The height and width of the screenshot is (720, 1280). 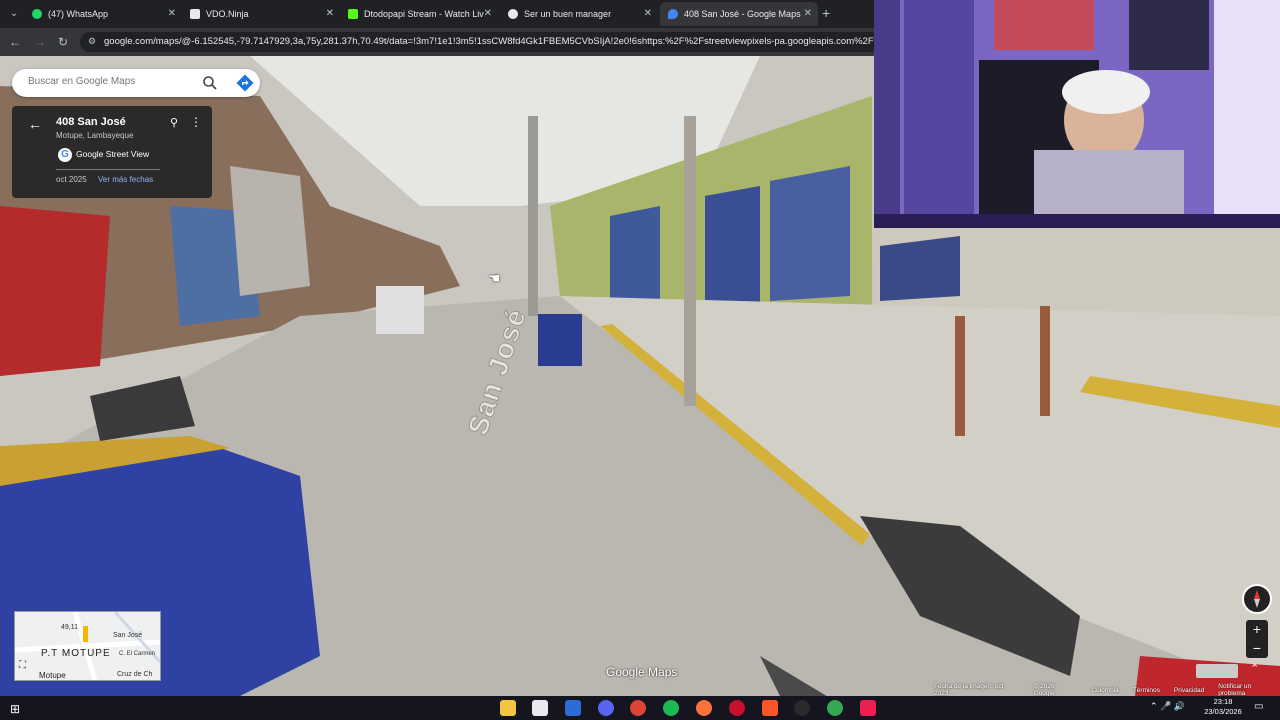 I want to click on discord-icon, so click(x=606, y=708).